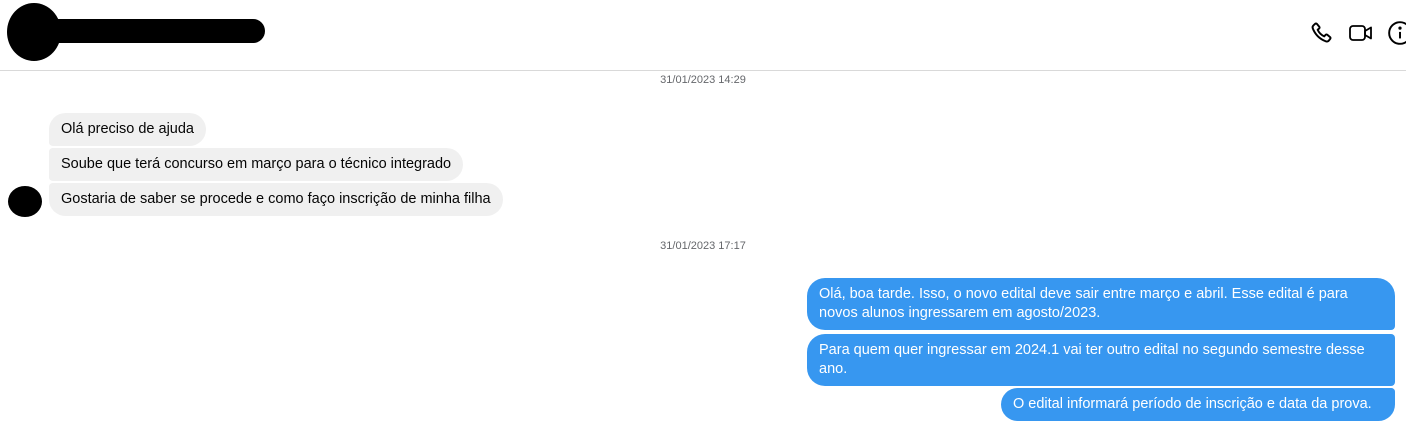  Describe the element at coordinates (703, 80) in the screenshot. I see `message-timestamp: 31/01/2023 14:29` at that location.